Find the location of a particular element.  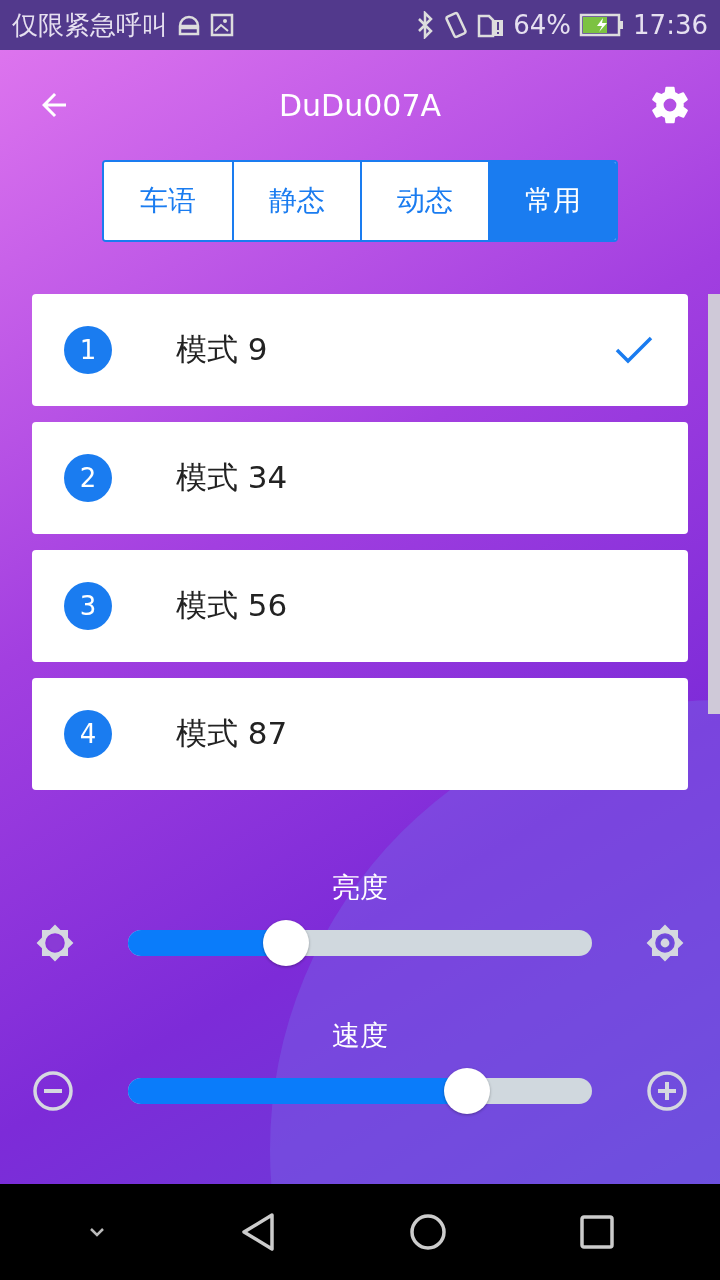

carrier-text: 仅限紧急呼叫 is located at coordinates (90, 25).